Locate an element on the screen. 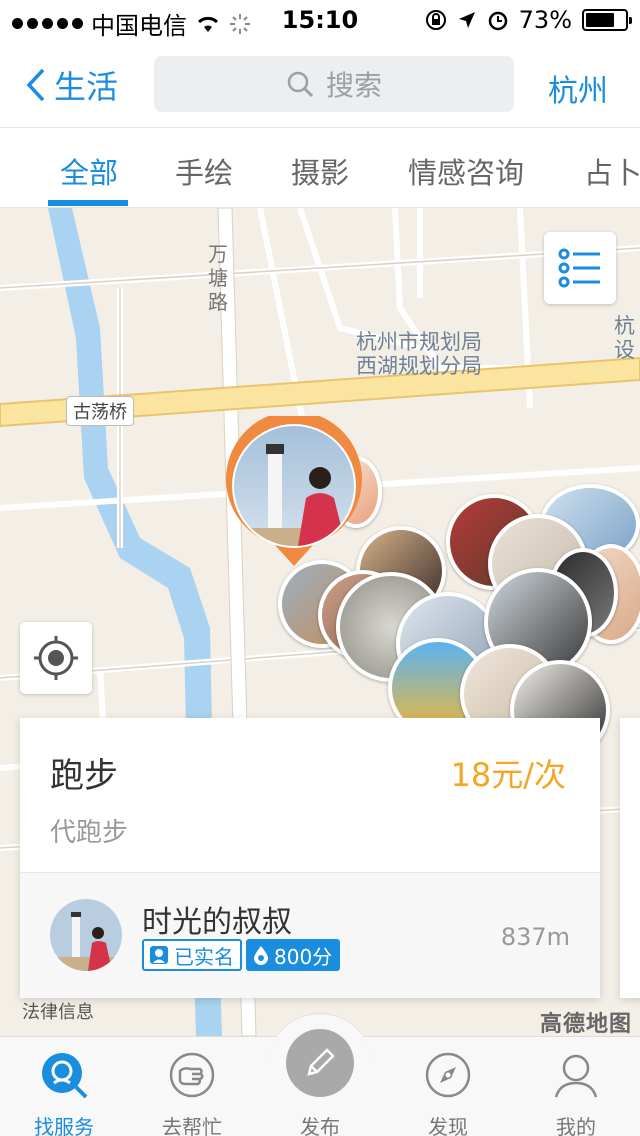  tab-help: 去帮忙 is located at coordinates (192, 1086).